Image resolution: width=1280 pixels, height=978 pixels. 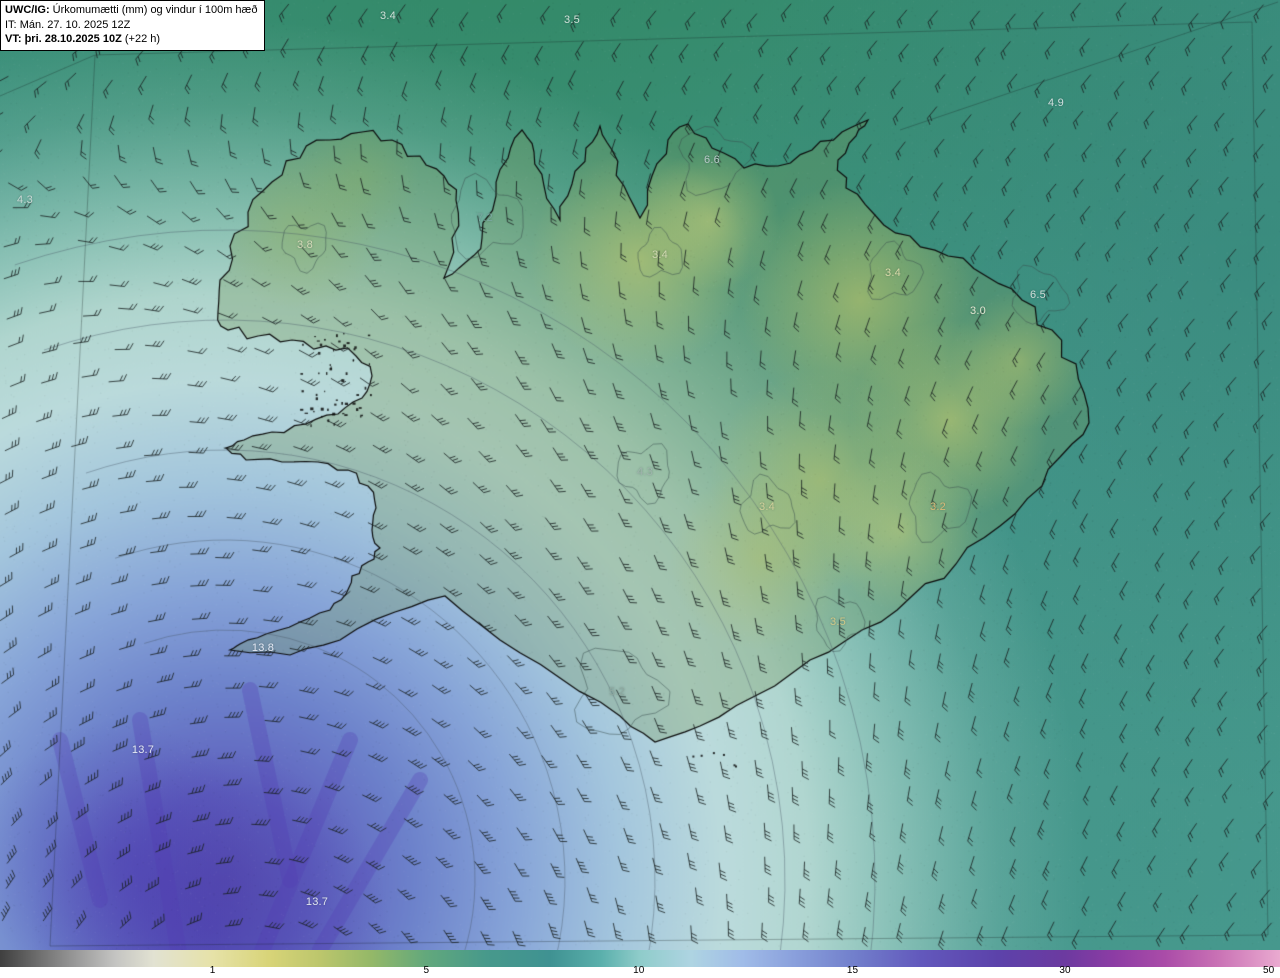 I want to click on map-title: Úrkomumætti (mm) og vindur í 100m hæð, so click(x=155, y=10).